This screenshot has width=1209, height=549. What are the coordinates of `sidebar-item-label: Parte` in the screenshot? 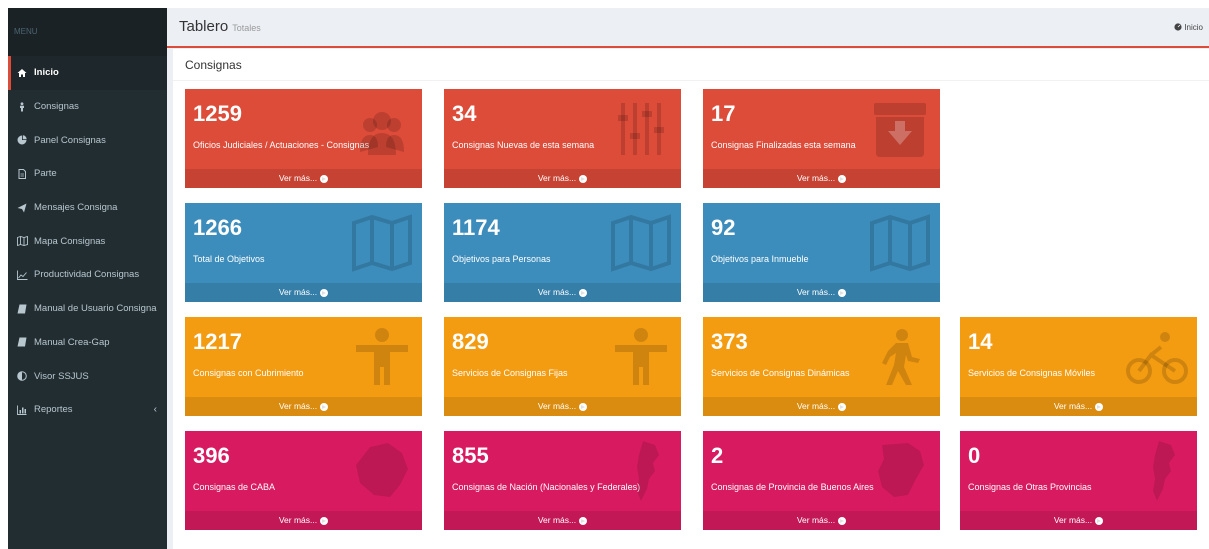 It's located at (45, 174).